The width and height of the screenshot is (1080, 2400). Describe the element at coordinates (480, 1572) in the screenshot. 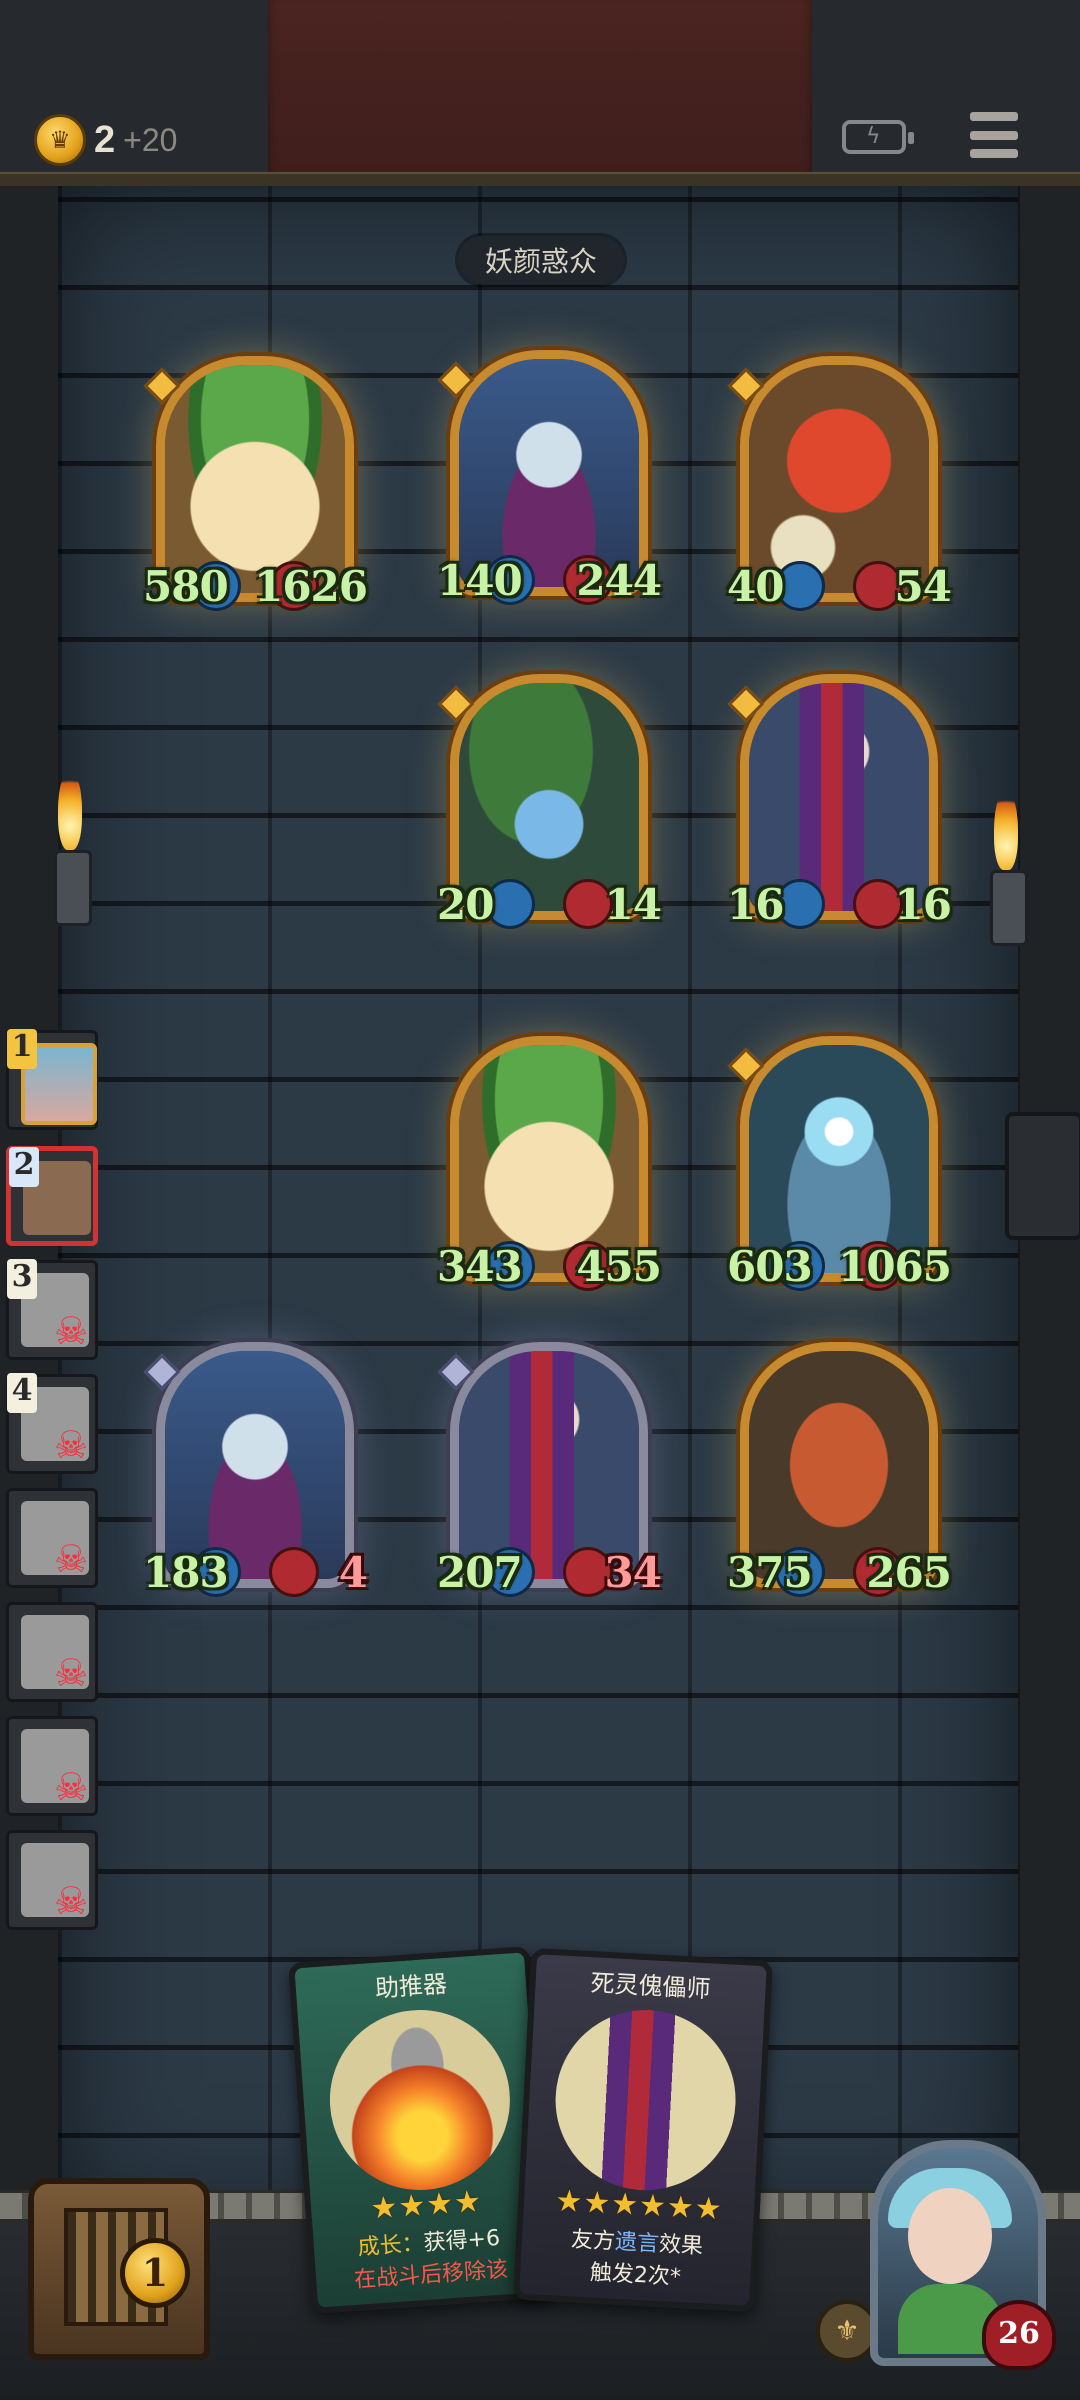

I see `minion-attack: 207` at that location.